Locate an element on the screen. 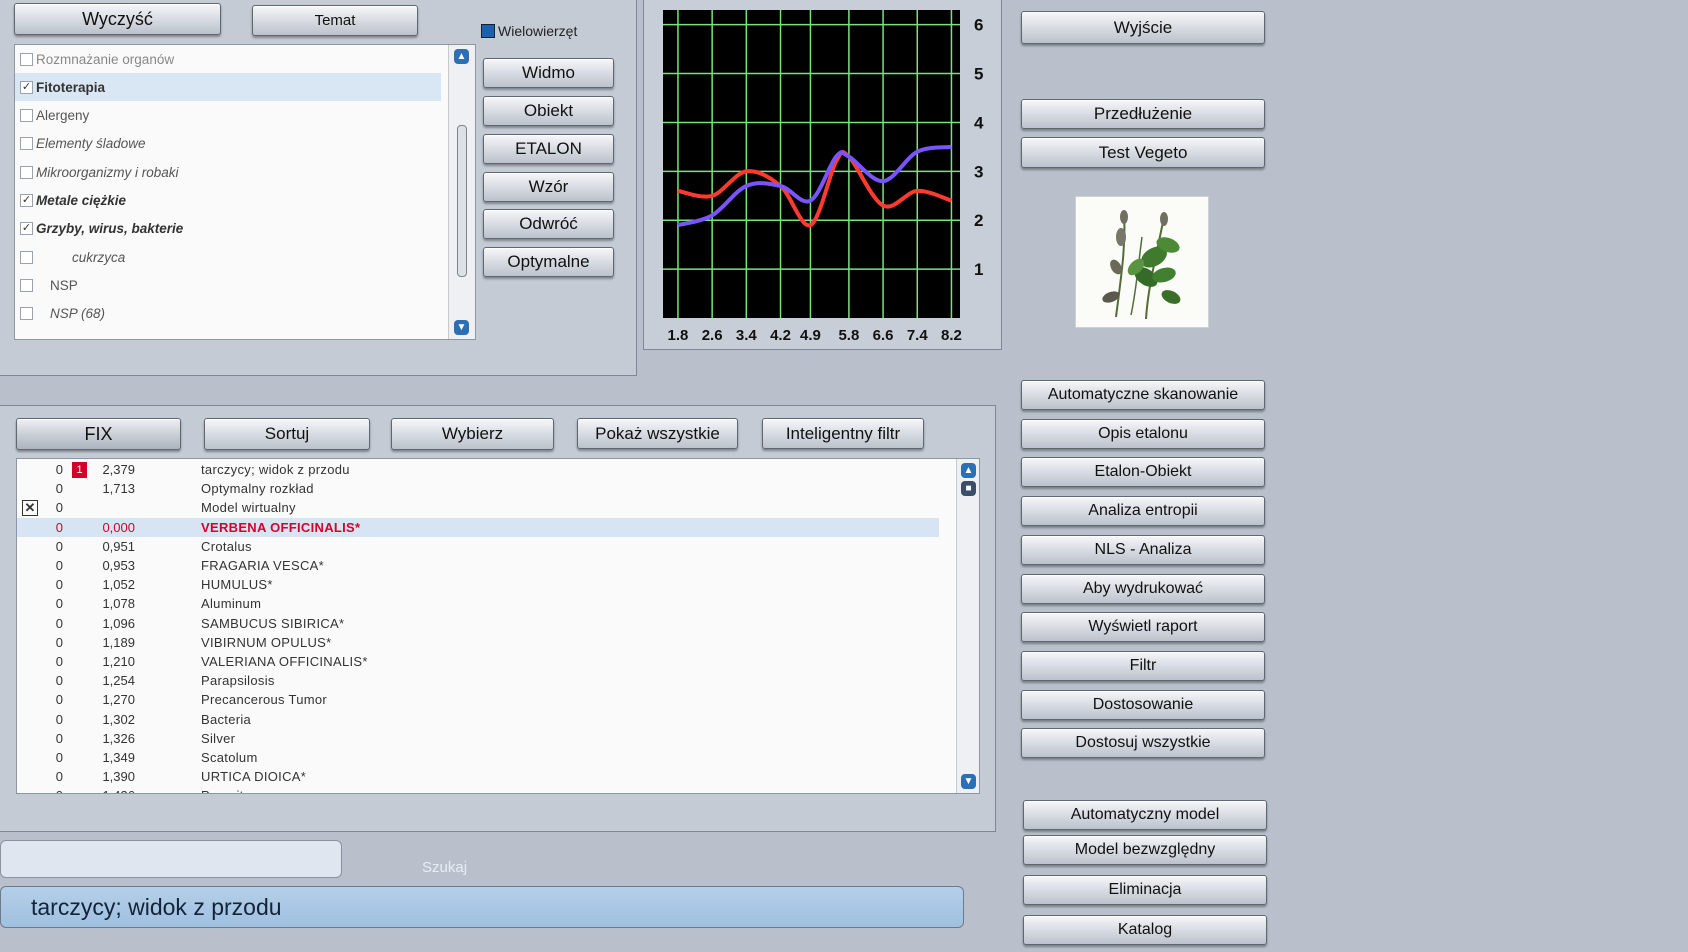 The width and height of the screenshot is (1688, 952). scroll-thumb-icon: ■ is located at coordinates (968, 488).